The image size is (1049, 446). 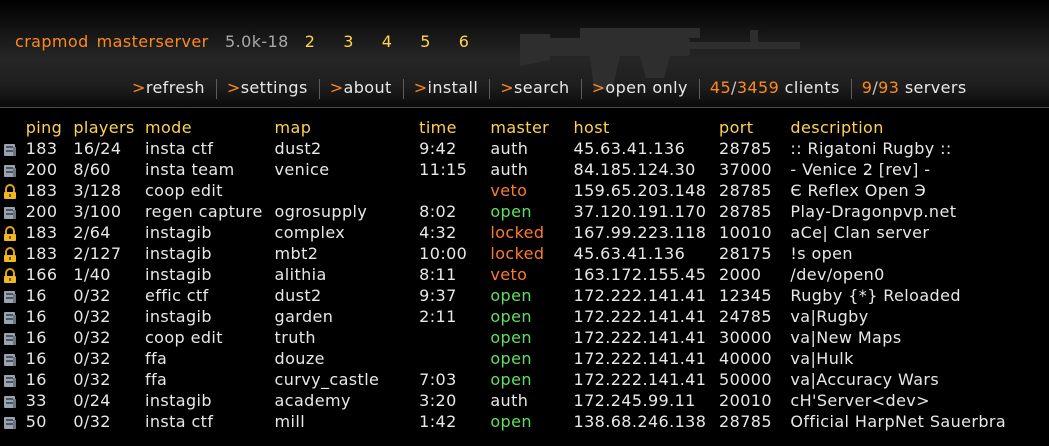 I want to click on cell-host: 172.245.99.11, so click(x=634, y=400).